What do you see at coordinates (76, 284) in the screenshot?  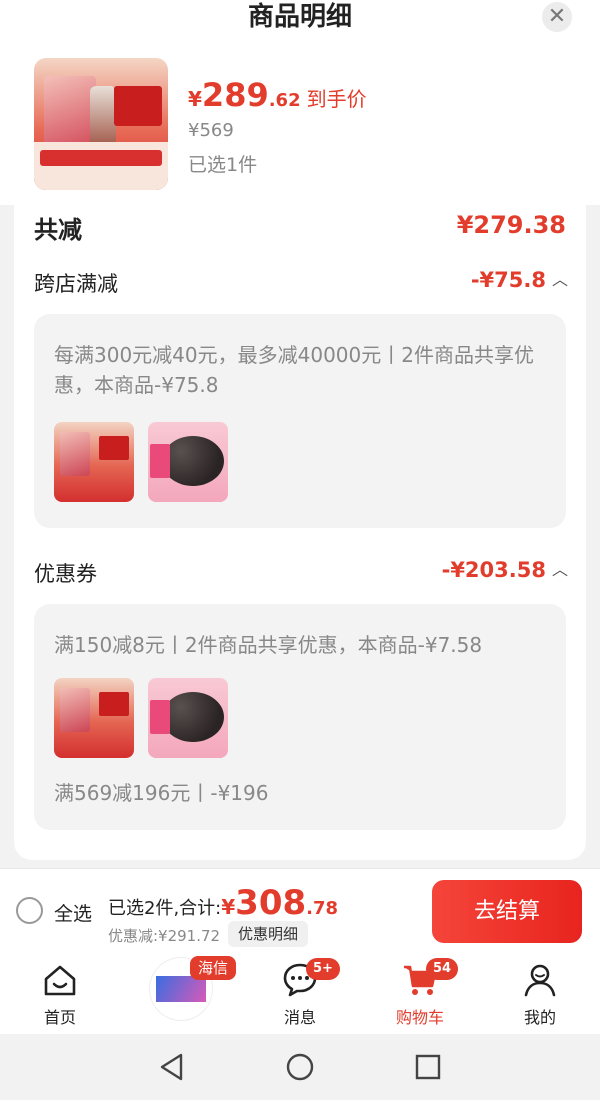 I see `section-cross-store-label: 跨店满减` at bounding box center [76, 284].